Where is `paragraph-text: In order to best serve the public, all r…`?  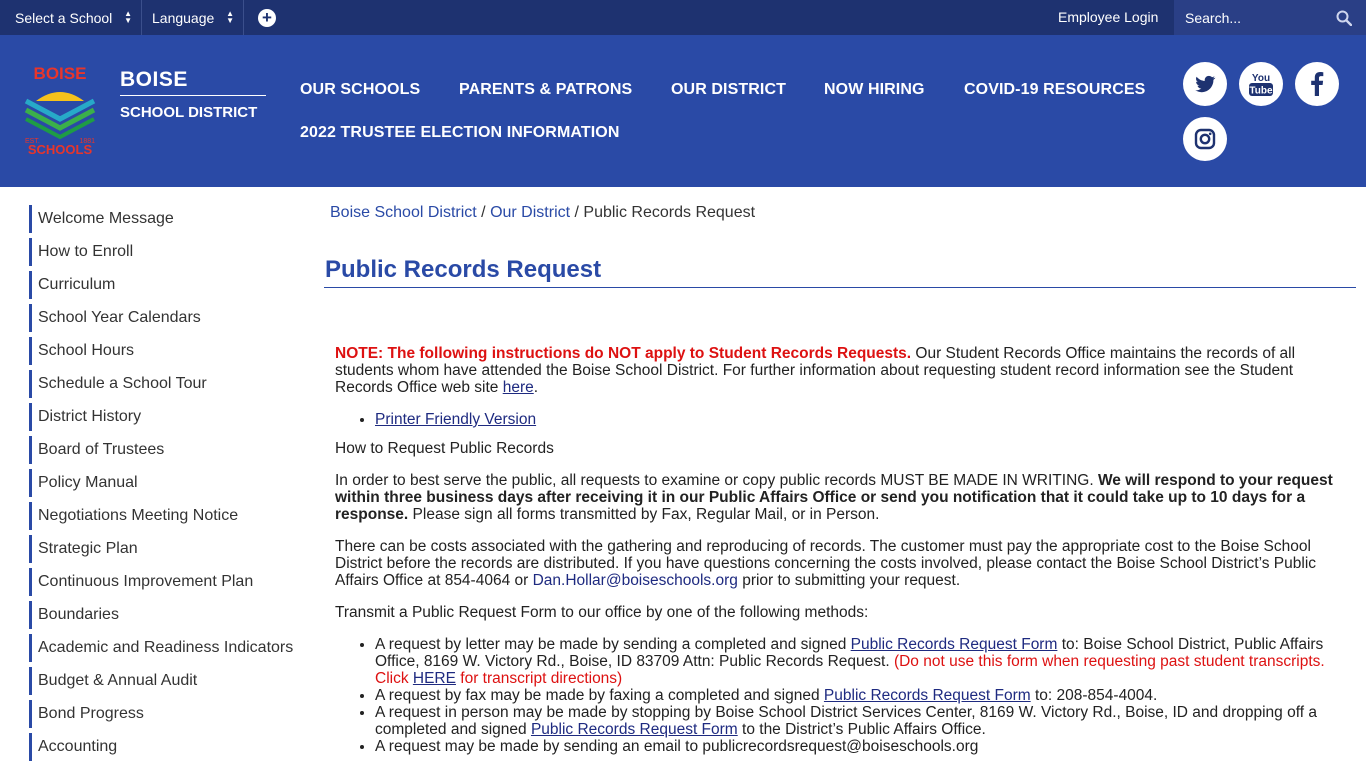
paragraph-text: In order to best serve the public, all r… is located at coordinates (716, 480).